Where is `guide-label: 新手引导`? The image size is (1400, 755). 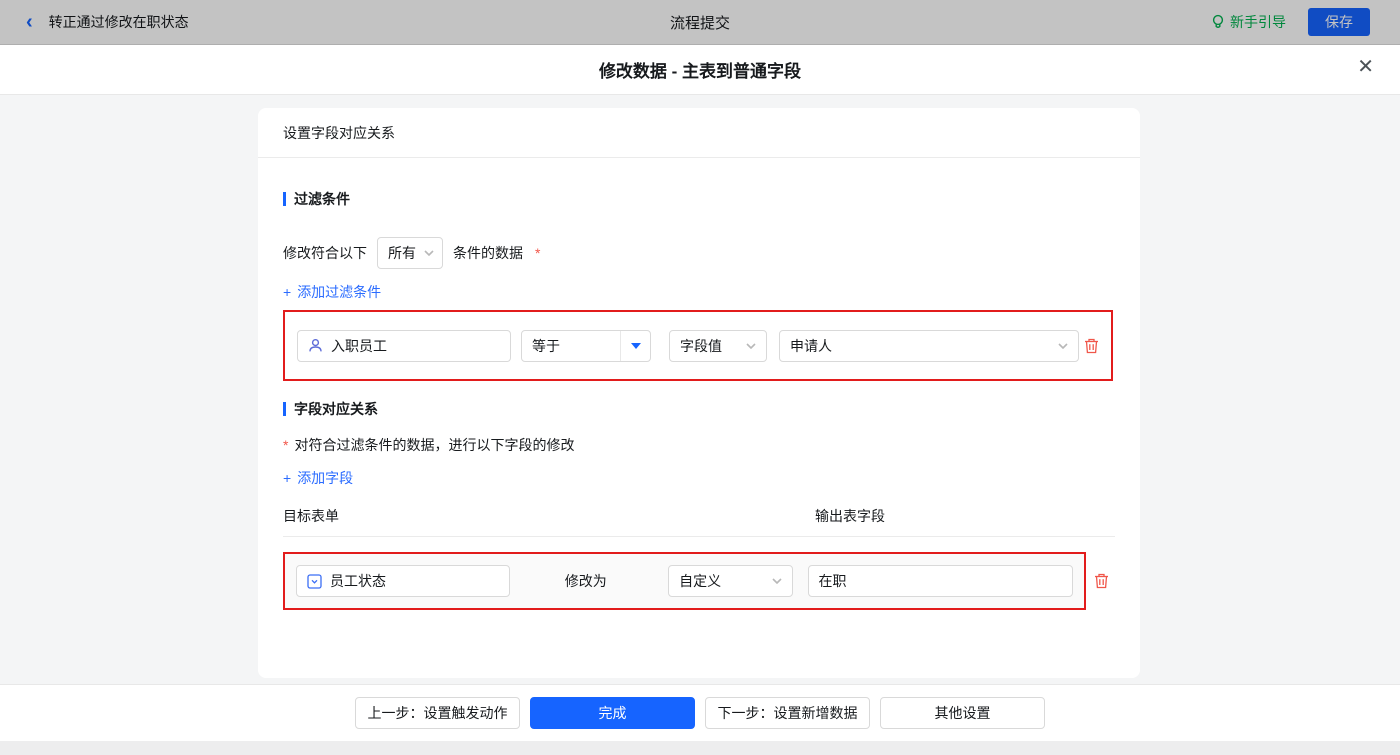 guide-label: 新手引导 is located at coordinates (1258, 22).